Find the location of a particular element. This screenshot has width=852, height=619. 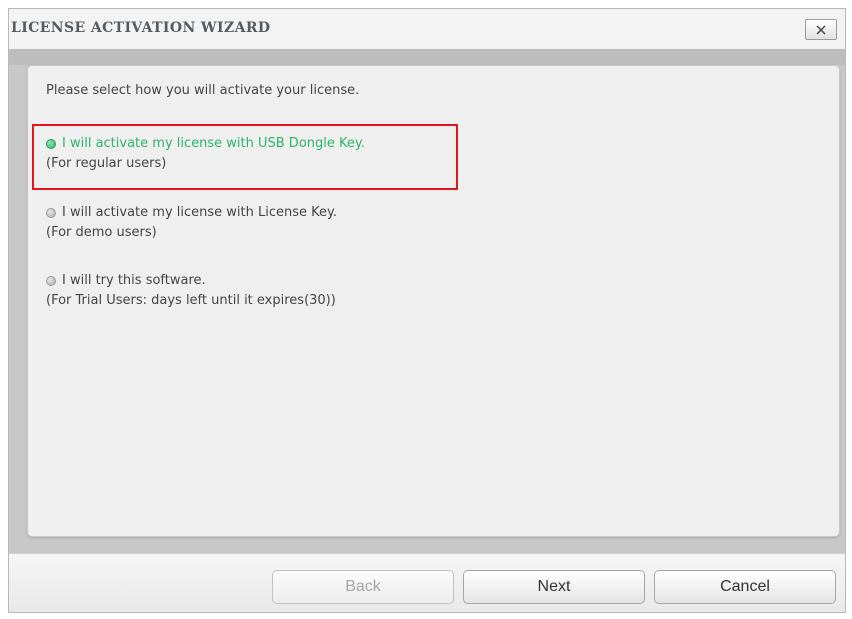

option-label: I will try this software. is located at coordinates (134, 280).